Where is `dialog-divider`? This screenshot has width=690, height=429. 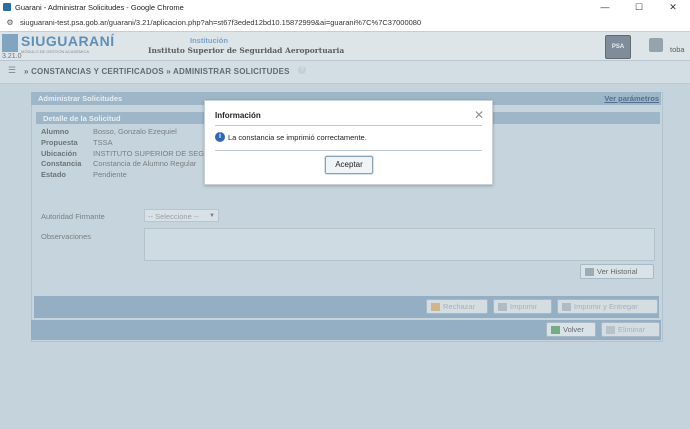
dialog-divider is located at coordinates (348, 125).